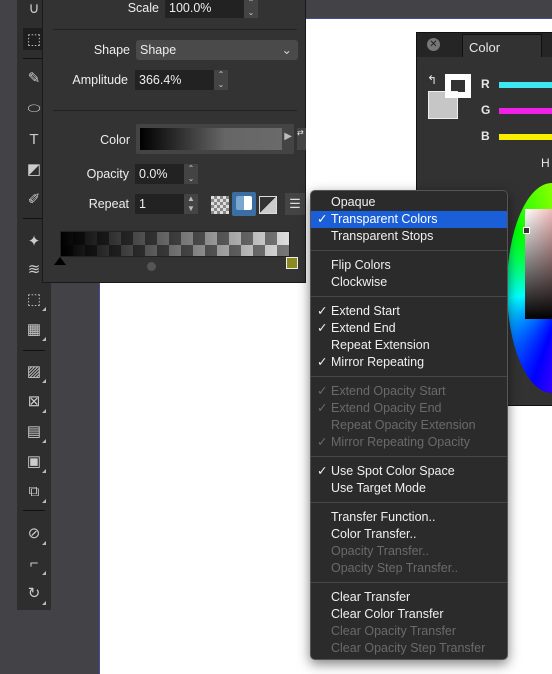 This screenshot has width=552, height=674. I want to click on shapes-icon: ⧉, so click(34, 491).